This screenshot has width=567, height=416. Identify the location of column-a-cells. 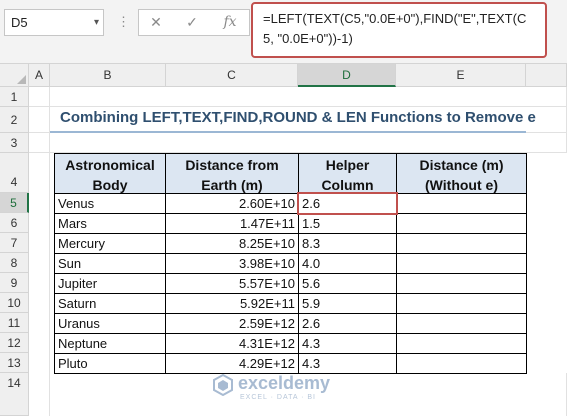
(39, 251).